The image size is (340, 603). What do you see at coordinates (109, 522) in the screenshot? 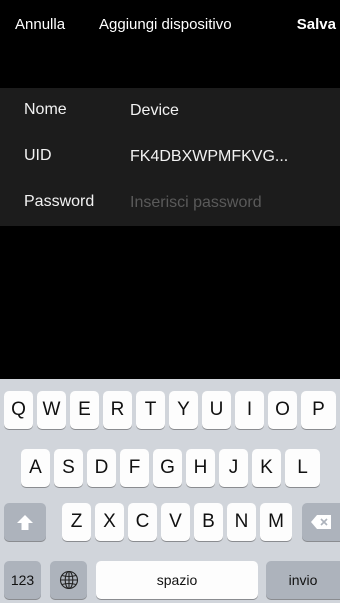
I see `key-x: X` at bounding box center [109, 522].